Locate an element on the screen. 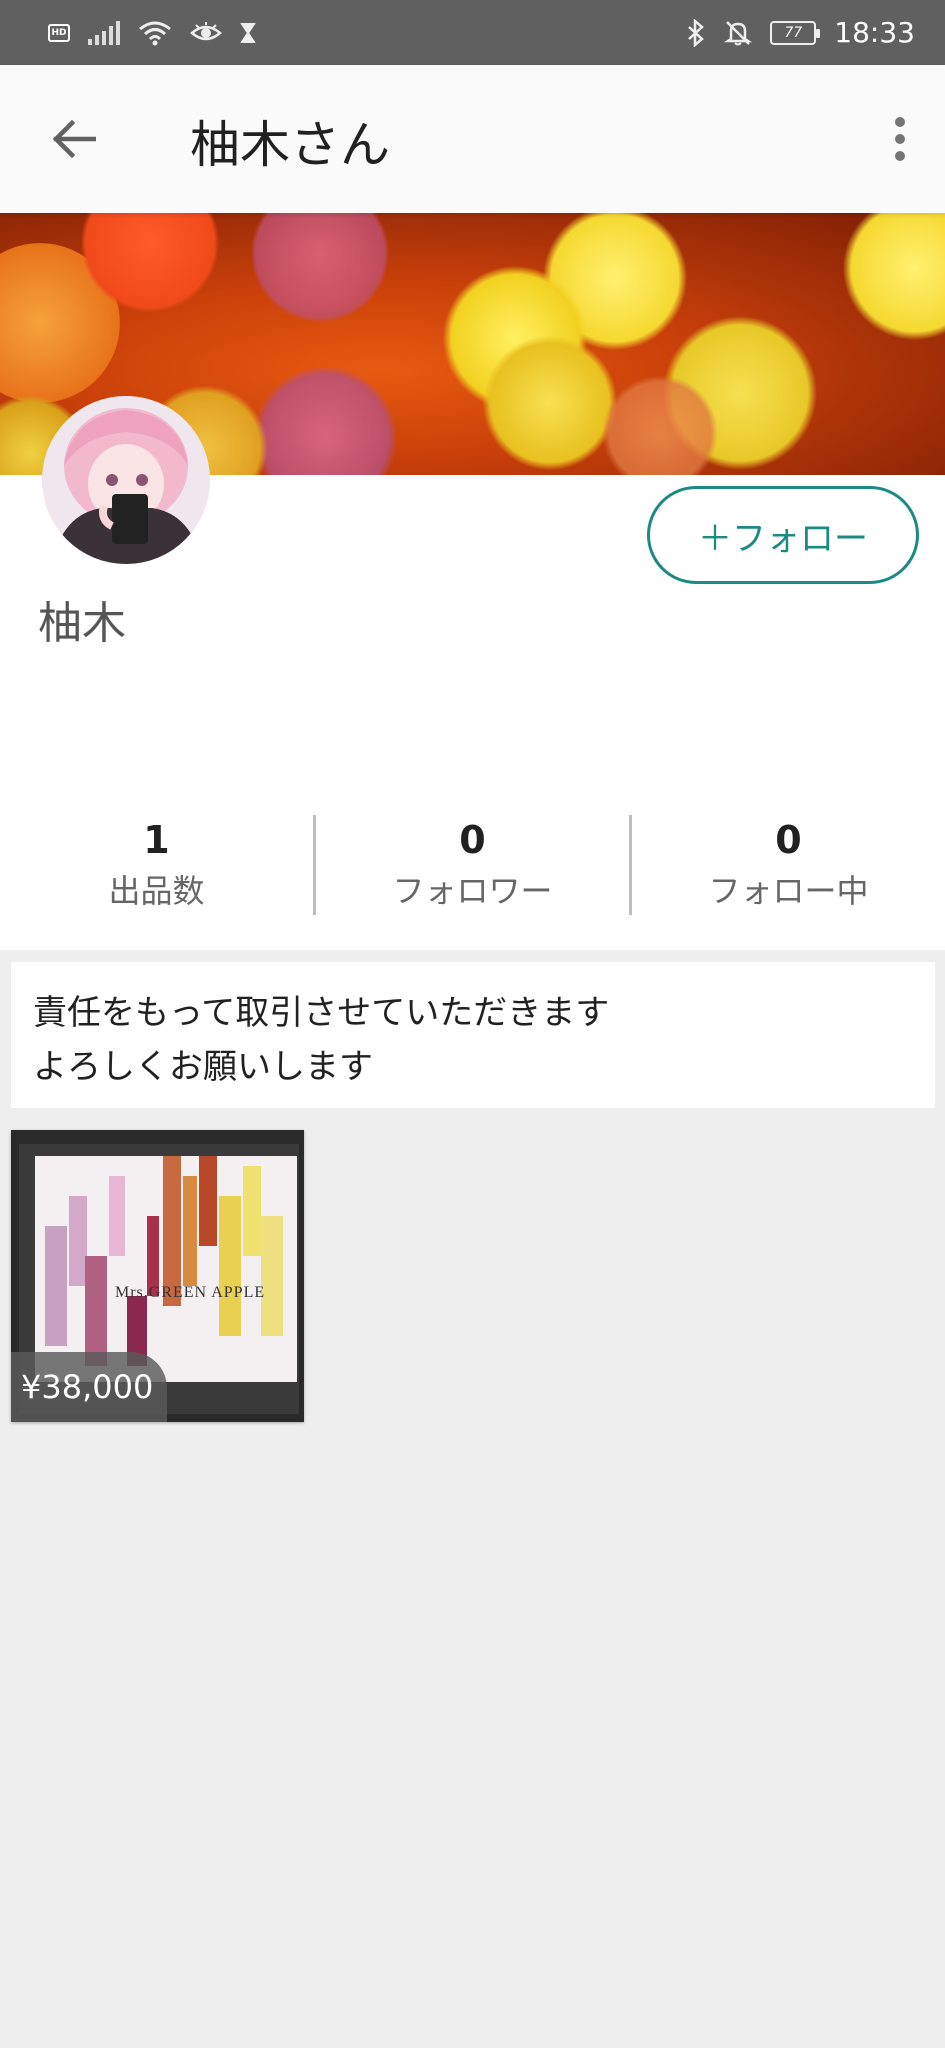 Image resolution: width=945 pixels, height=2048 pixels. back-button is located at coordinates (73, 139).